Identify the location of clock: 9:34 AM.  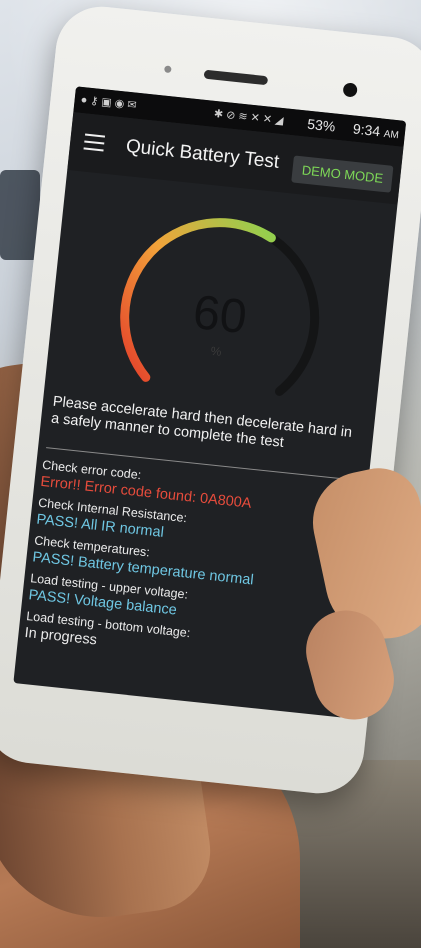
(376, 131).